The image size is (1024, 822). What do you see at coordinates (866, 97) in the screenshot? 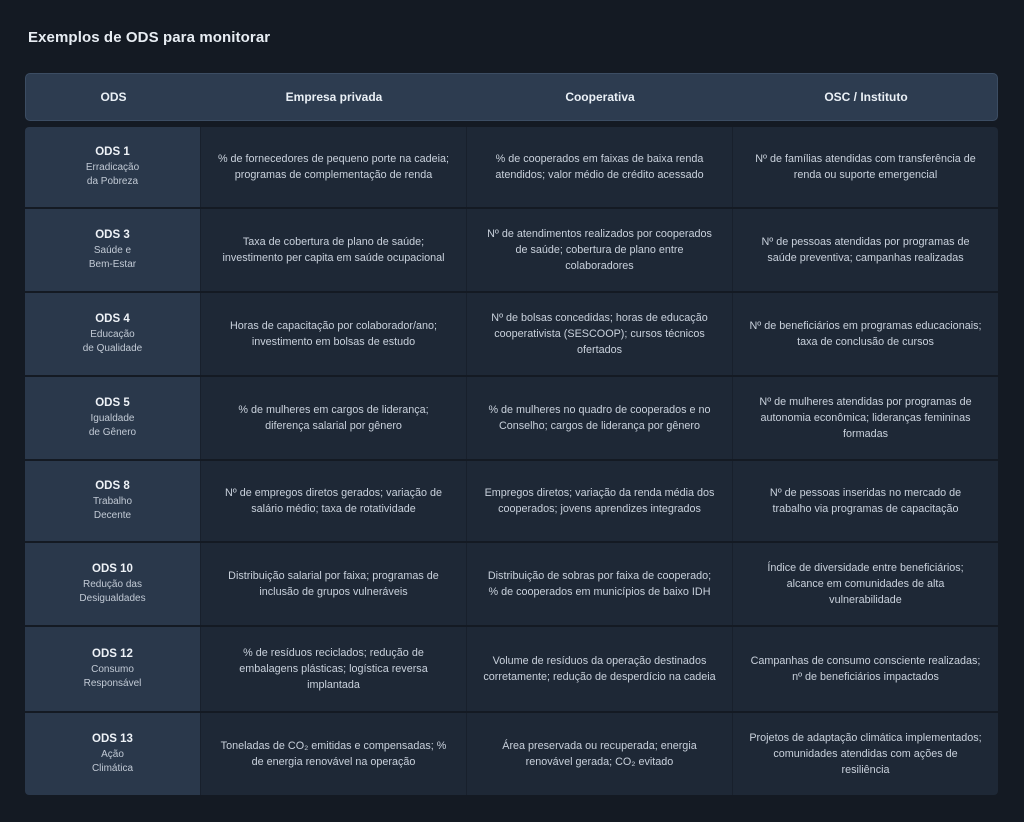
I see `header-osc-instituto: OSC / Instituto` at bounding box center [866, 97].